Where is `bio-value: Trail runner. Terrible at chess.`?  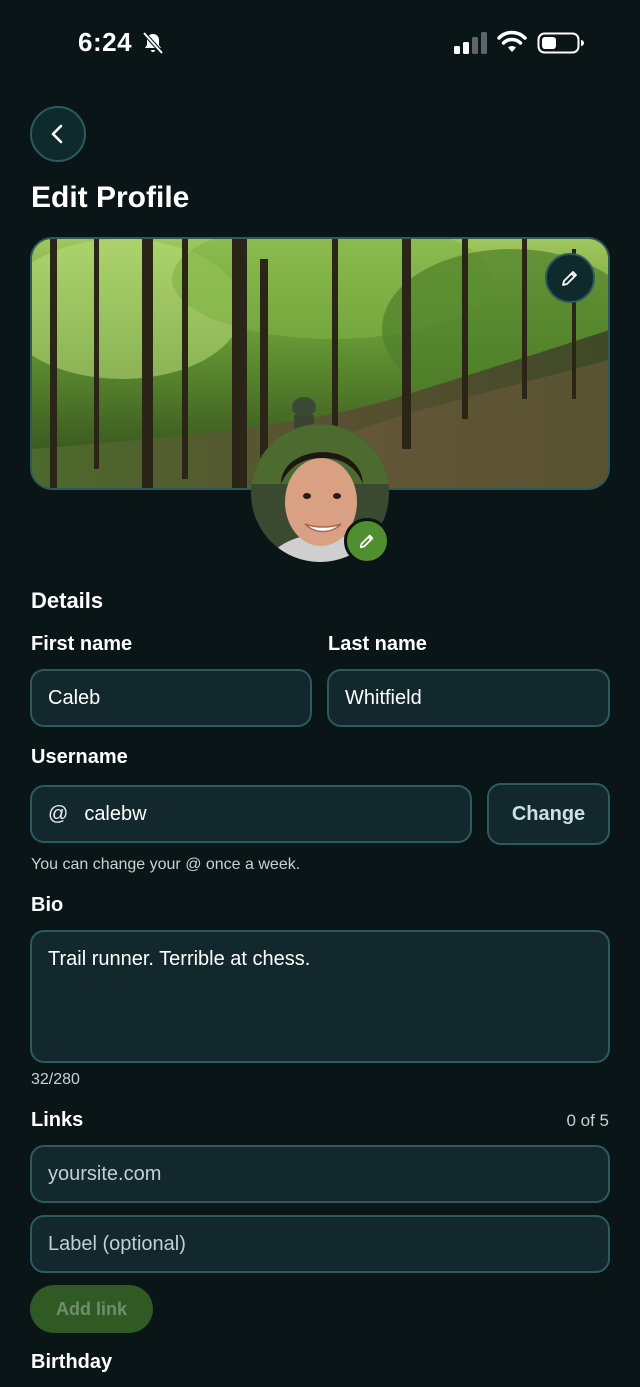 bio-value: Trail runner. Terrible at chess. is located at coordinates (179, 959).